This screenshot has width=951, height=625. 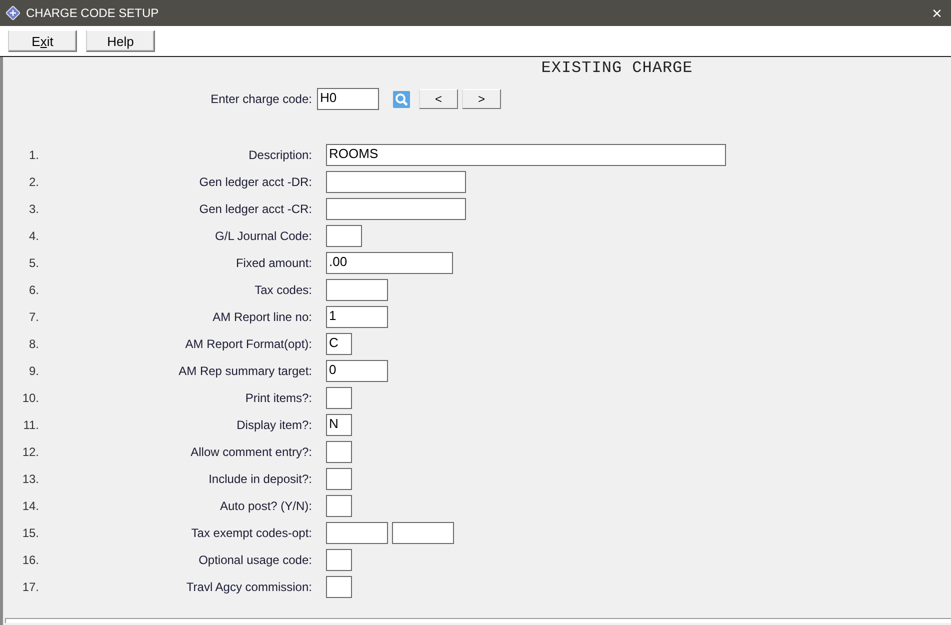 What do you see at coordinates (526, 155) in the screenshot?
I see `input-field: ROOMS` at bounding box center [526, 155].